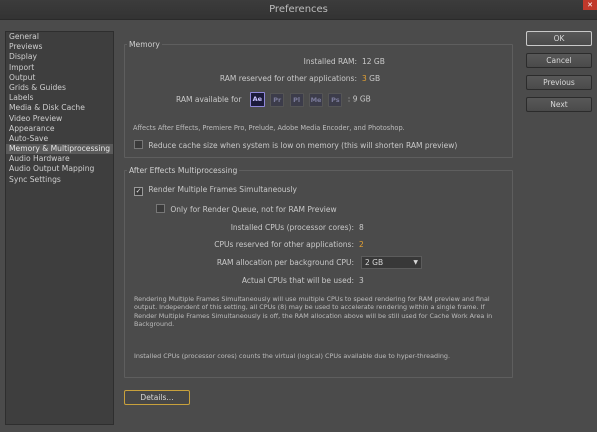 The image size is (597, 432). I want to click on sidebar-item-labels: Labels, so click(59, 98).